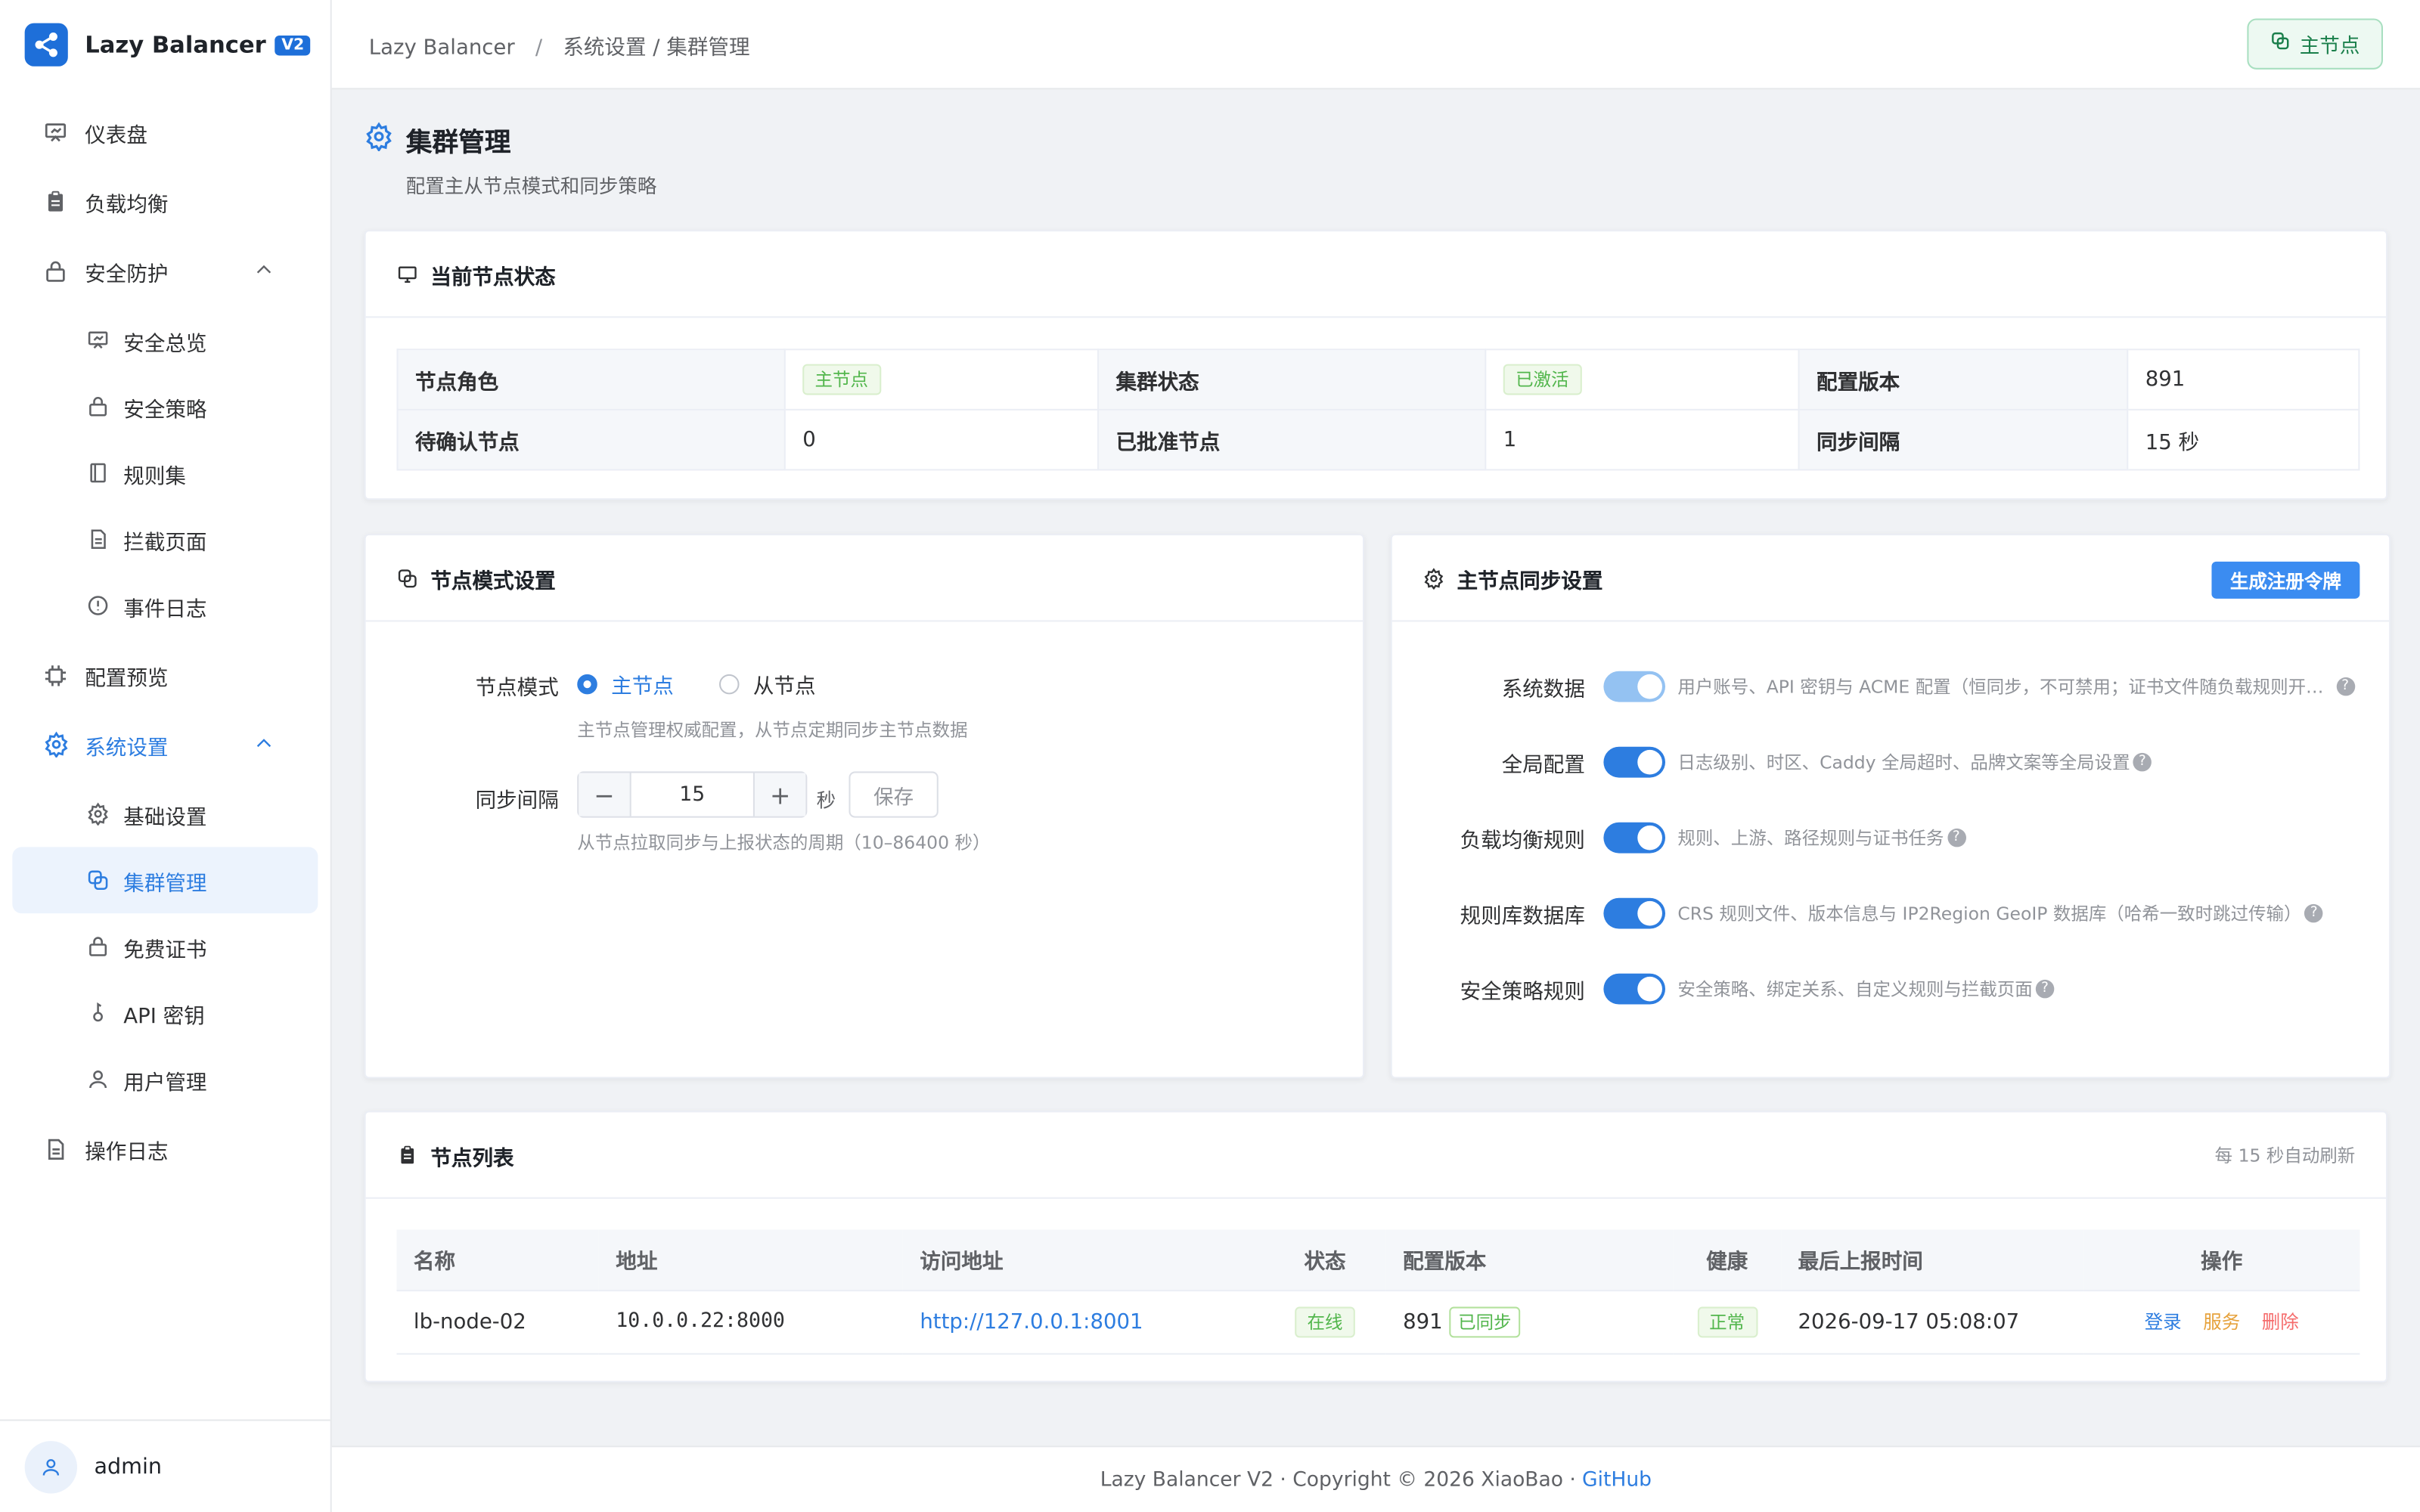  Describe the element at coordinates (604, 794) in the screenshot. I see `decrement-button: −` at that location.